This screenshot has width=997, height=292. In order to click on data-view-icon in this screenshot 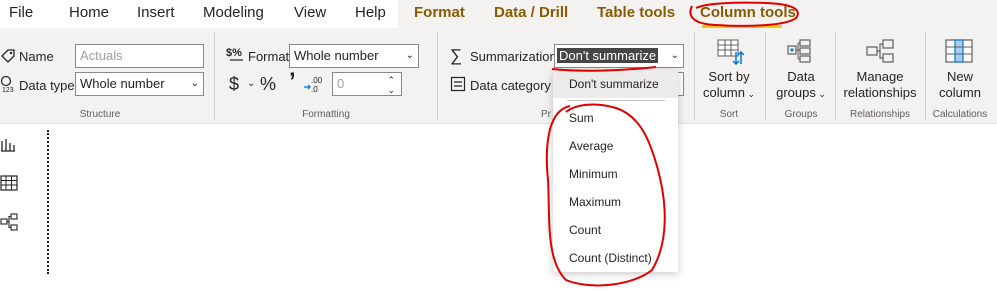, I will do `click(9, 183)`.